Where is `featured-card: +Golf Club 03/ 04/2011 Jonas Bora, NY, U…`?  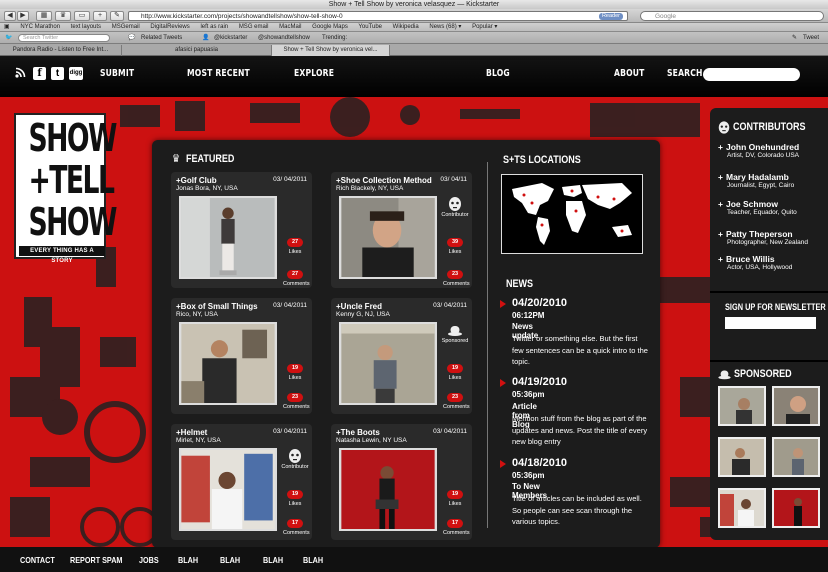
featured-card: +Golf Club 03/ 04/2011 Jonas Bora, NY, U… is located at coordinates (241, 230).